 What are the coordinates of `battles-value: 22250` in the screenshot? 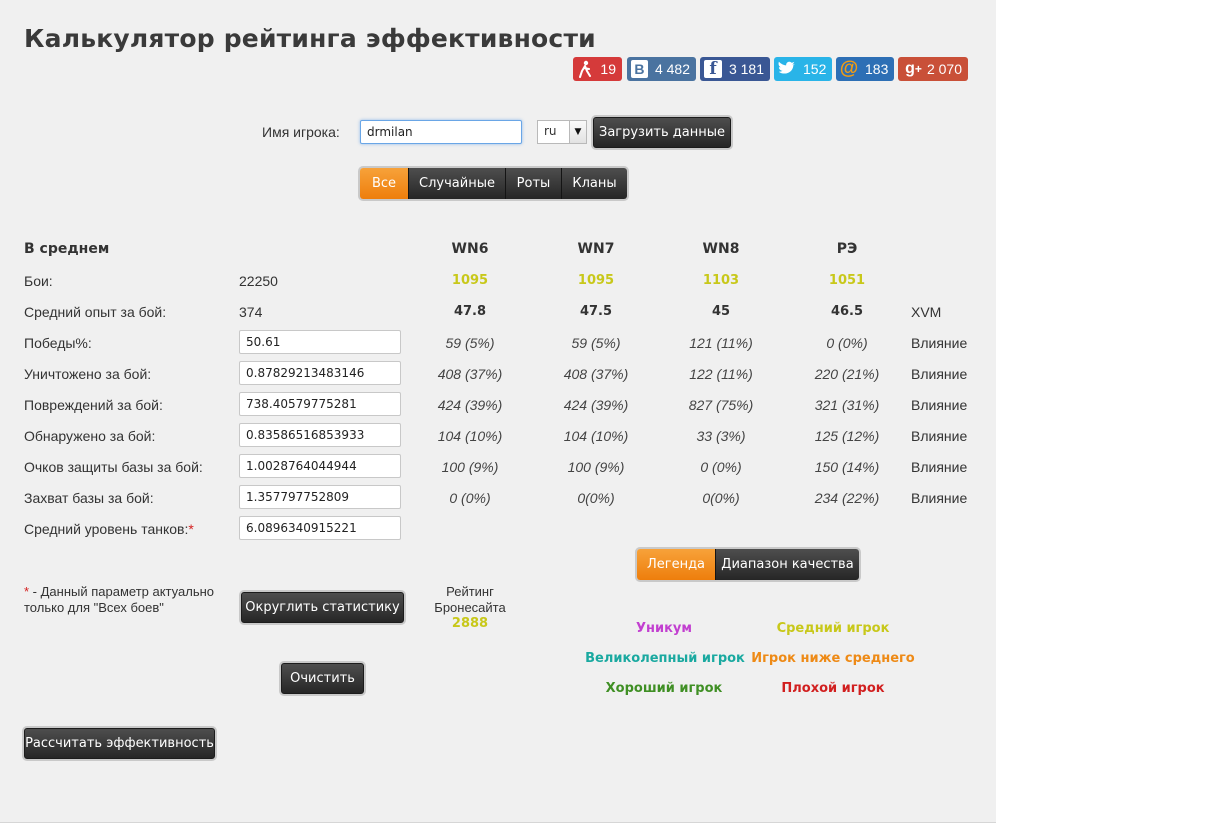 It's located at (258, 281).